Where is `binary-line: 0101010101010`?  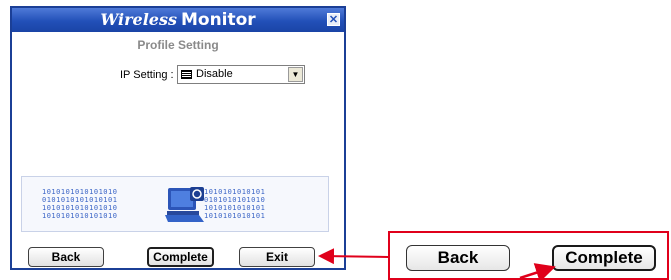
binary-line: 0101010101010 is located at coordinates (235, 200).